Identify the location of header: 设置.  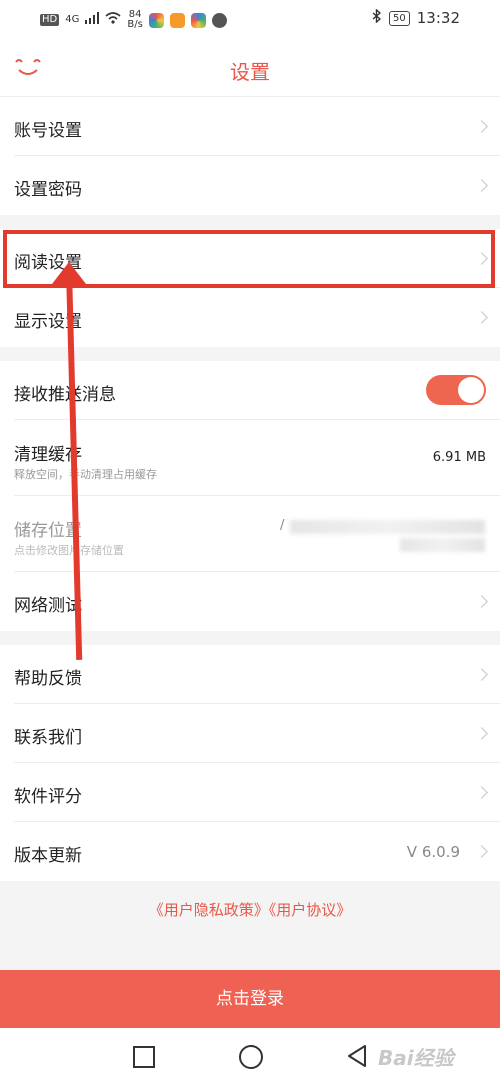
(250, 67).